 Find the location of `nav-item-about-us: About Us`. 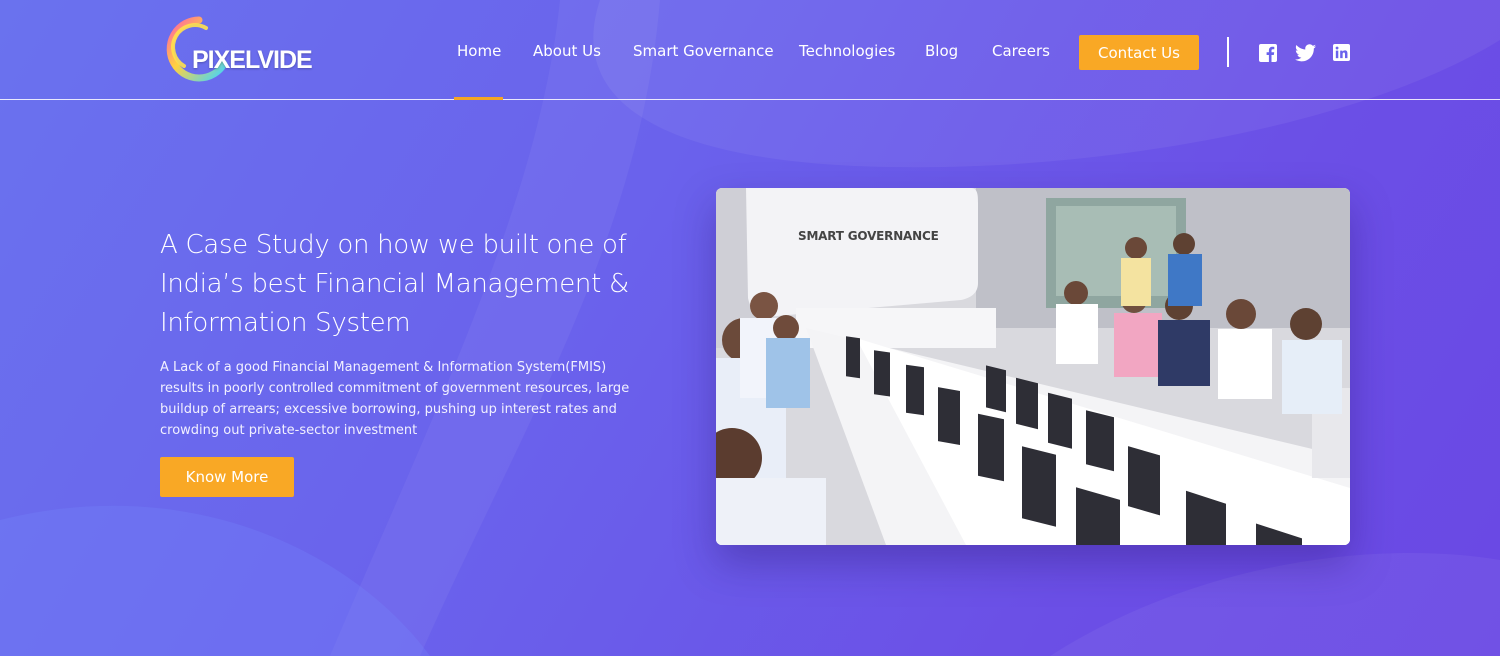

nav-item-about-us: About Us is located at coordinates (567, 51).